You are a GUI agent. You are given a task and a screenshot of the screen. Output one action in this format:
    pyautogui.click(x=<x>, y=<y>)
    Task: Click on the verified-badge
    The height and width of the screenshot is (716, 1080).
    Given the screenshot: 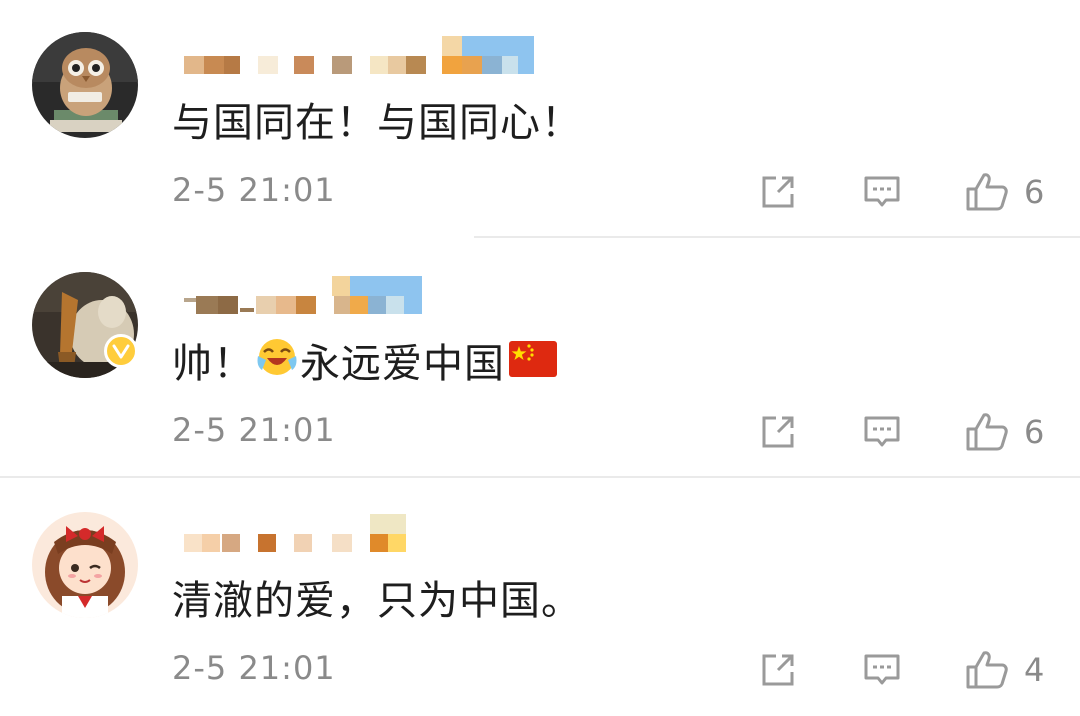 What is the action you would take?
    pyautogui.click(x=121, y=351)
    